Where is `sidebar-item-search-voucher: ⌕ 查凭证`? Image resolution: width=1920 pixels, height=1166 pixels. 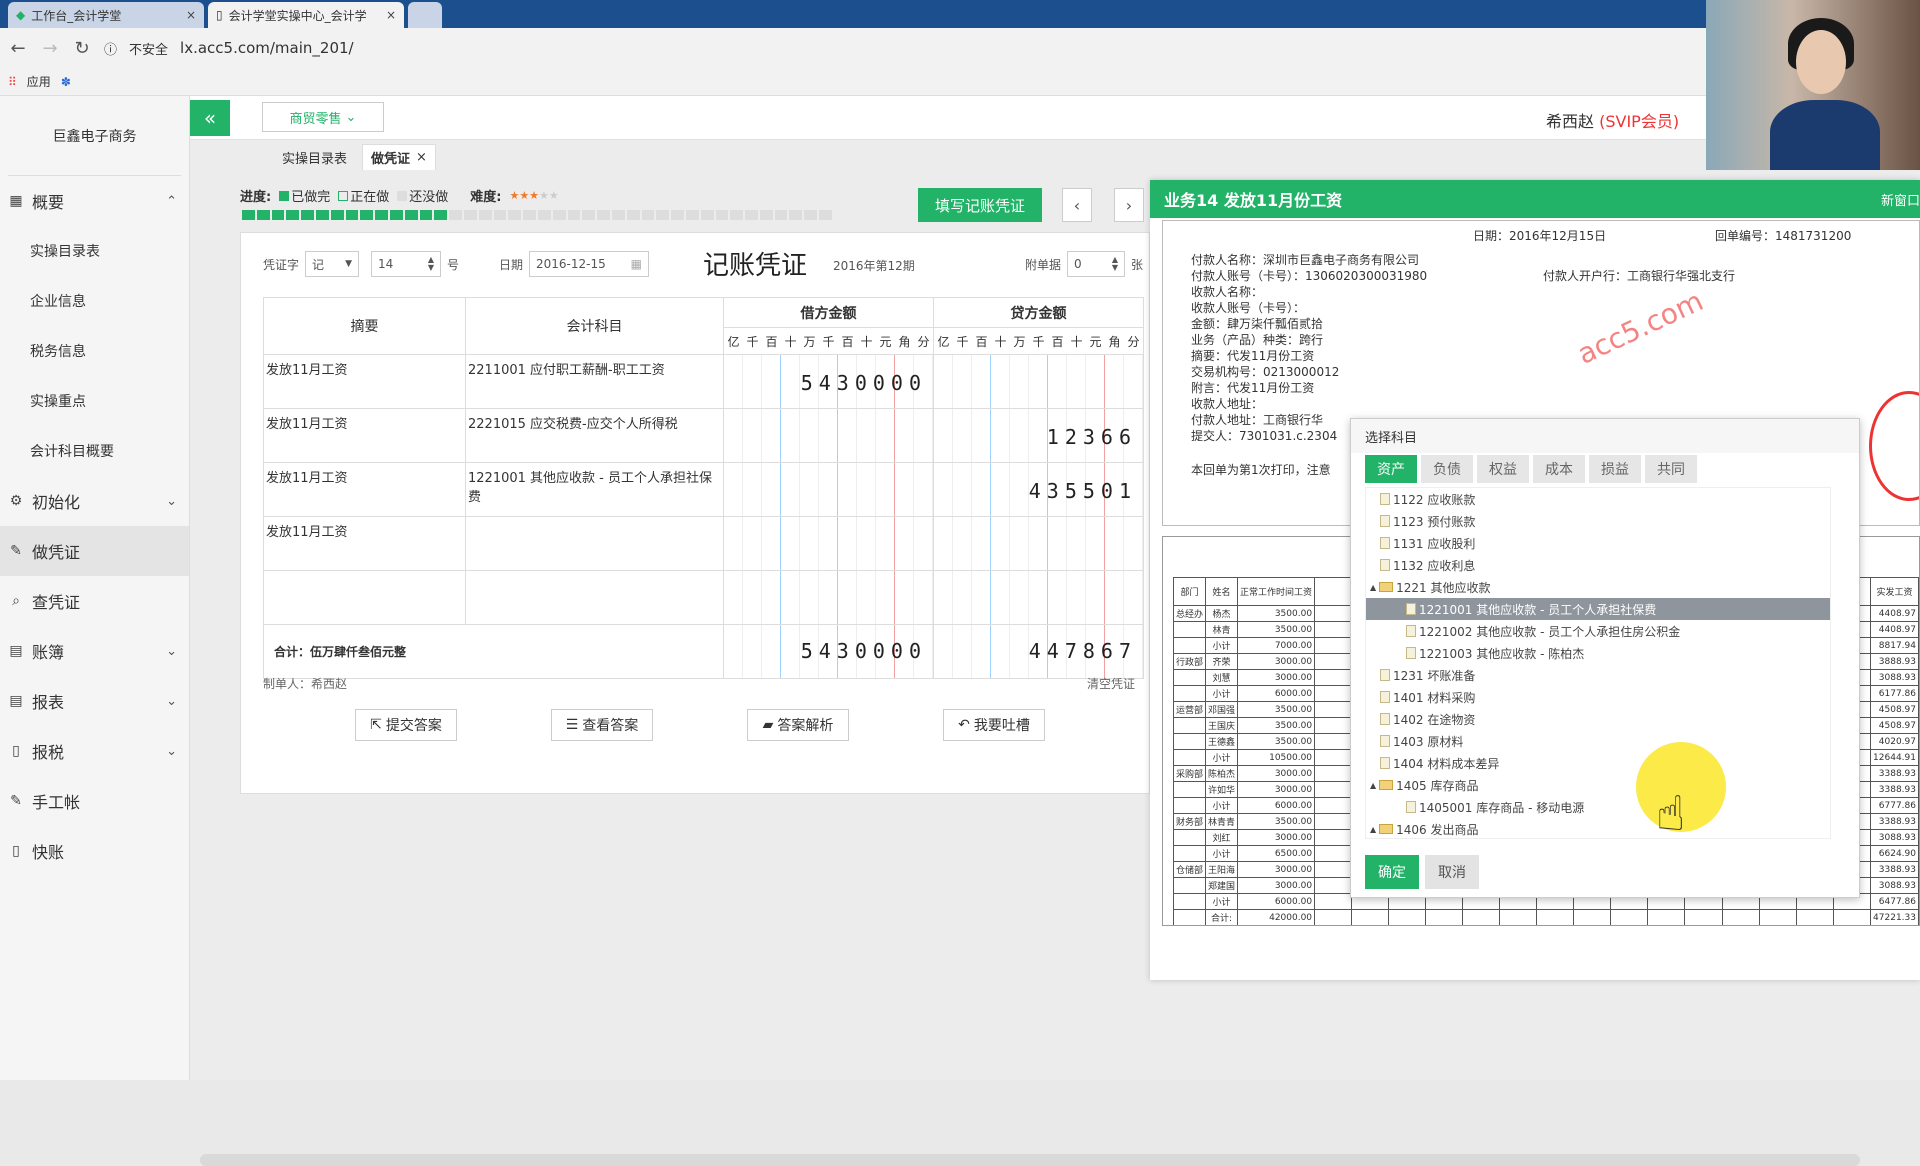 sidebar-item-search-voucher: ⌕ 查凭证 is located at coordinates (94, 601).